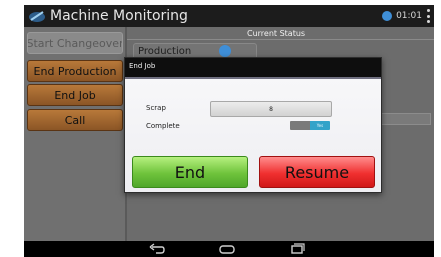 This screenshot has width=441, height=257. I want to click on call-button: Call, so click(75, 120).